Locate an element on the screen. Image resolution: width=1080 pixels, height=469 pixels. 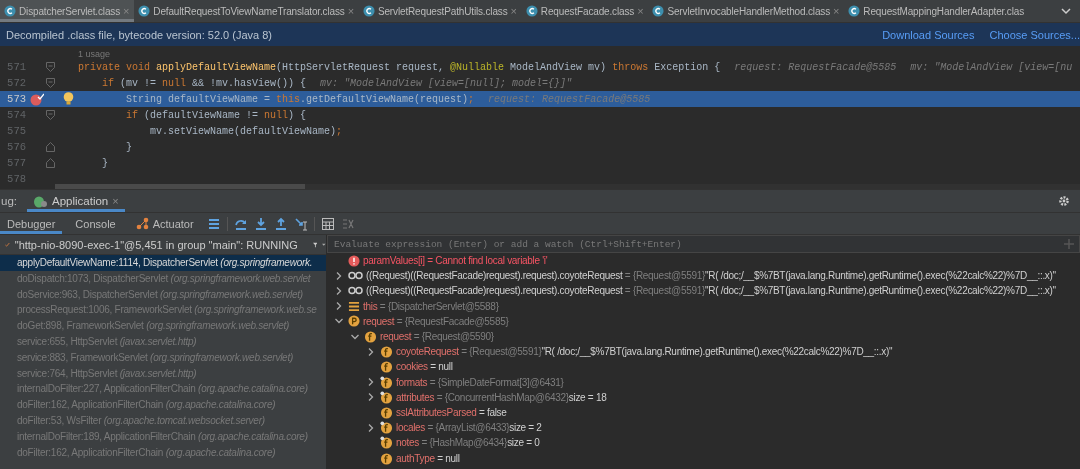
variable-entry: authType = null is located at coordinates (428, 458).